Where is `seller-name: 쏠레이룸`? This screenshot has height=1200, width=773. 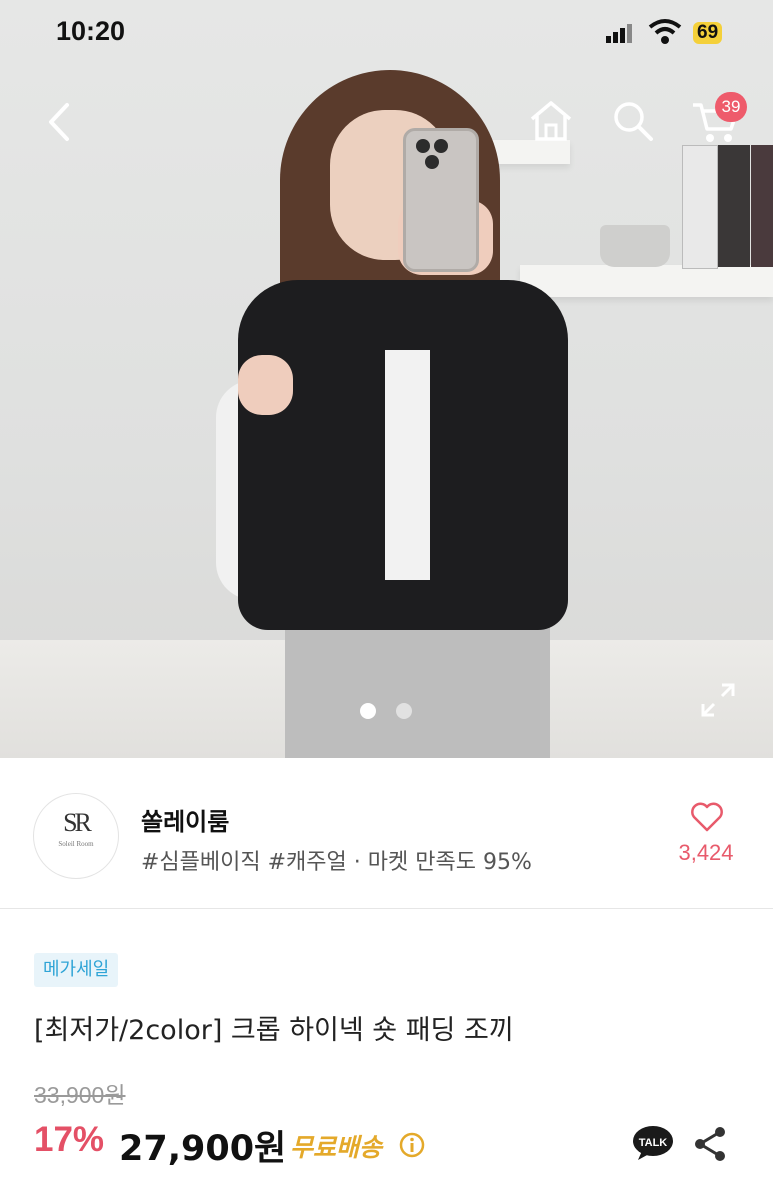
seller-name: 쏠레이룸 is located at coordinates (185, 819).